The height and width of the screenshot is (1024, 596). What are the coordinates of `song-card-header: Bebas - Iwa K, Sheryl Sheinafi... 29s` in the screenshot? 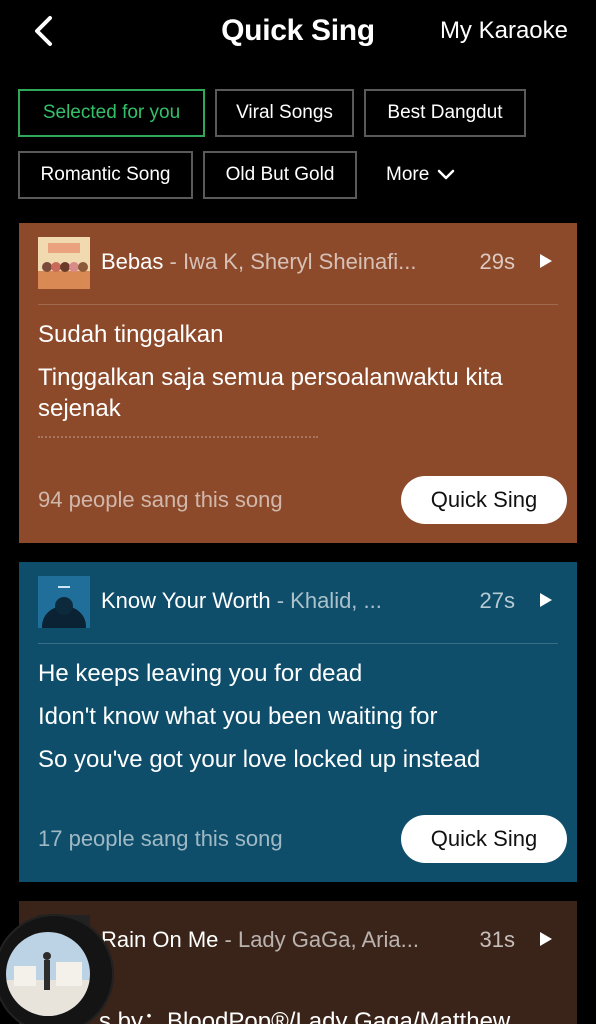 It's located at (298, 264).